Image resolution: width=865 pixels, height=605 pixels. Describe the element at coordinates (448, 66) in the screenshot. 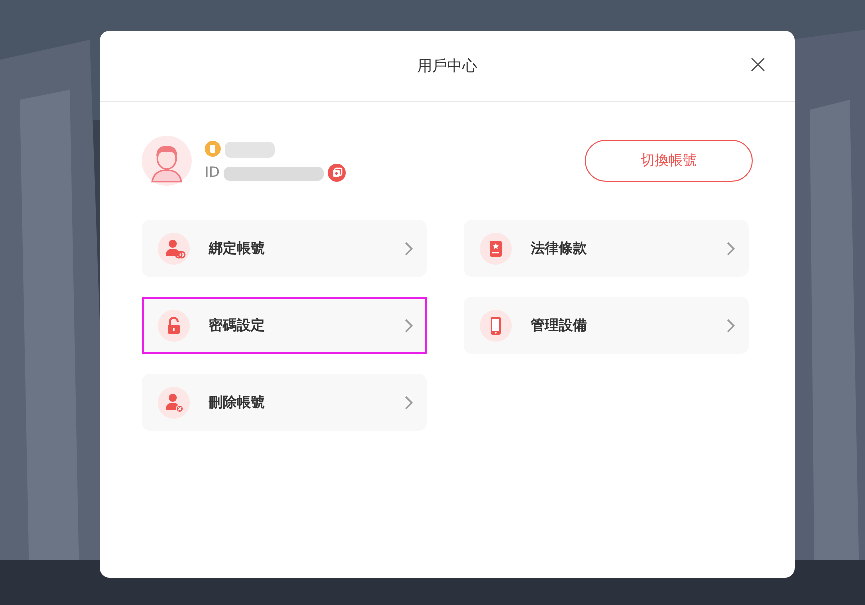

I see `dialog-title: 用戶中心` at that location.